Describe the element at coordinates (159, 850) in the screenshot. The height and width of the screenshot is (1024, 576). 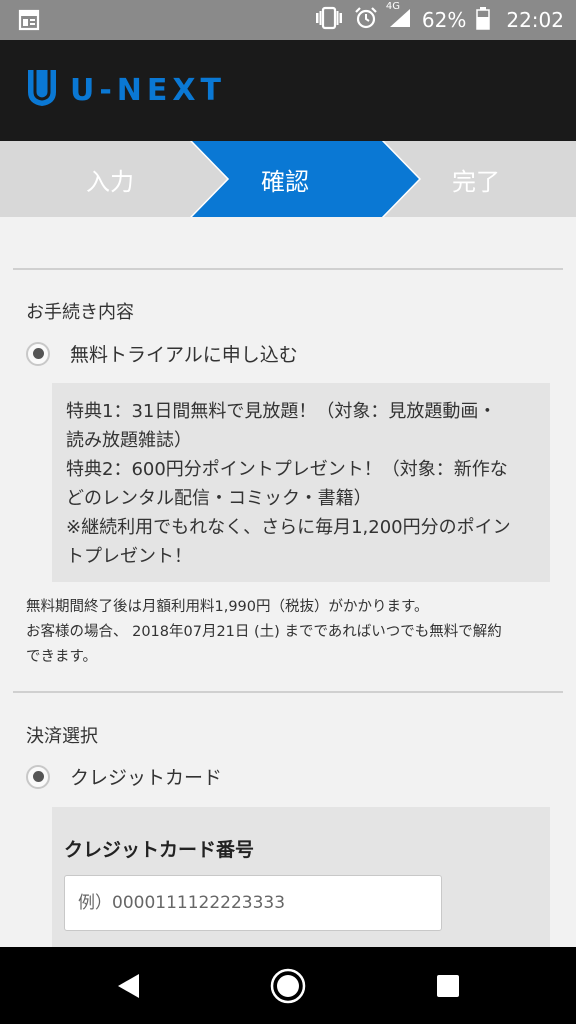
I see `card-number-label: クレジットカード番号` at that location.